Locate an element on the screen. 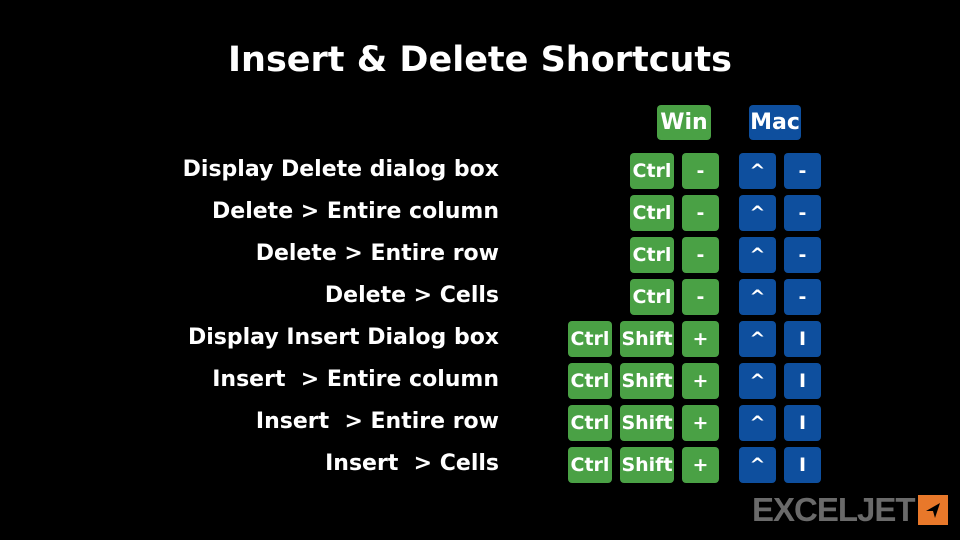 The width and height of the screenshot is (960, 540). shortcut-row: Delete > Entire row Ctrl - ^ - is located at coordinates (480, 255).